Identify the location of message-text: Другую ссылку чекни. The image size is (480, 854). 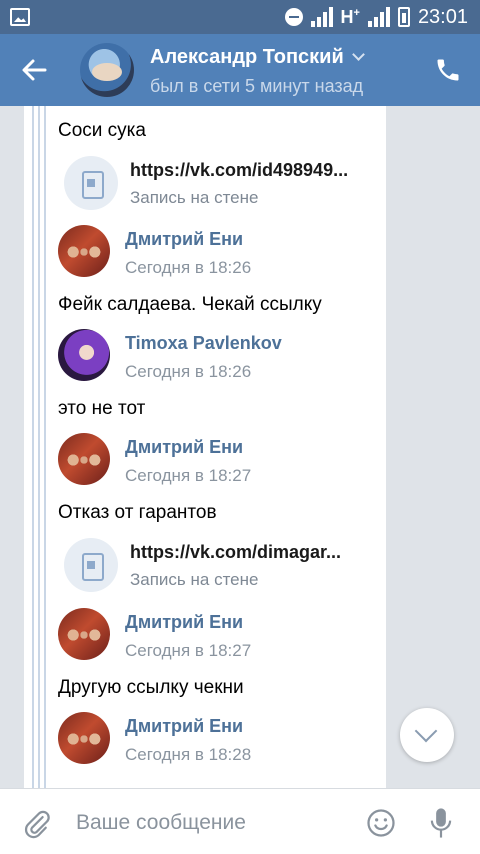
(151, 687).